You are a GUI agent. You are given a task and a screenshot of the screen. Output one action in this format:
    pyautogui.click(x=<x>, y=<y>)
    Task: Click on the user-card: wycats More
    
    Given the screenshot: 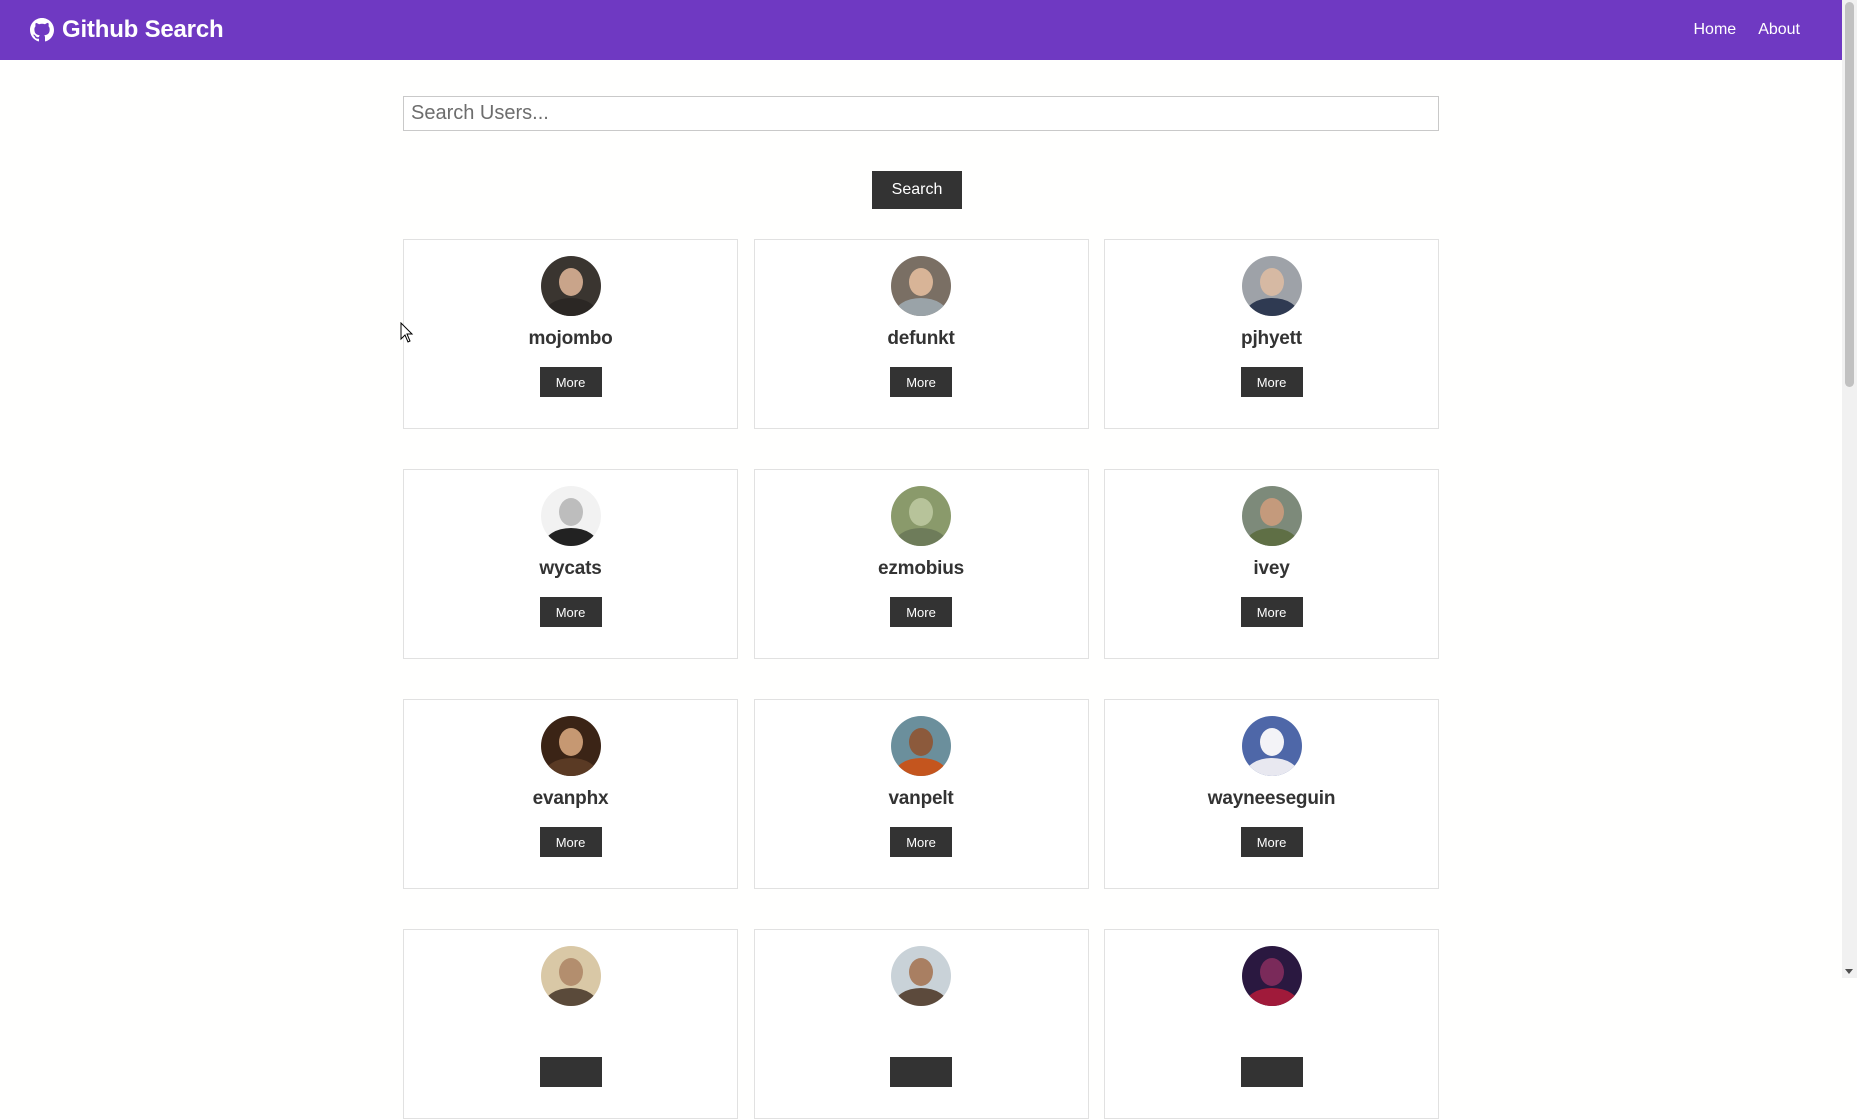 What is the action you would take?
    pyautogui.click(x=570, y=564)
    